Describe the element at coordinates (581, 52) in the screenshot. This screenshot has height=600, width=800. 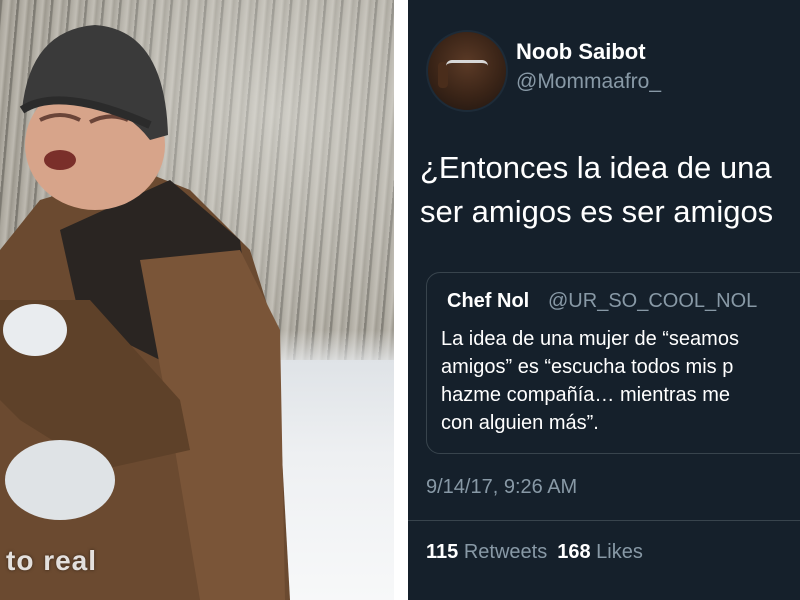
I see `author-display-name: Noob Saibot` at that location.